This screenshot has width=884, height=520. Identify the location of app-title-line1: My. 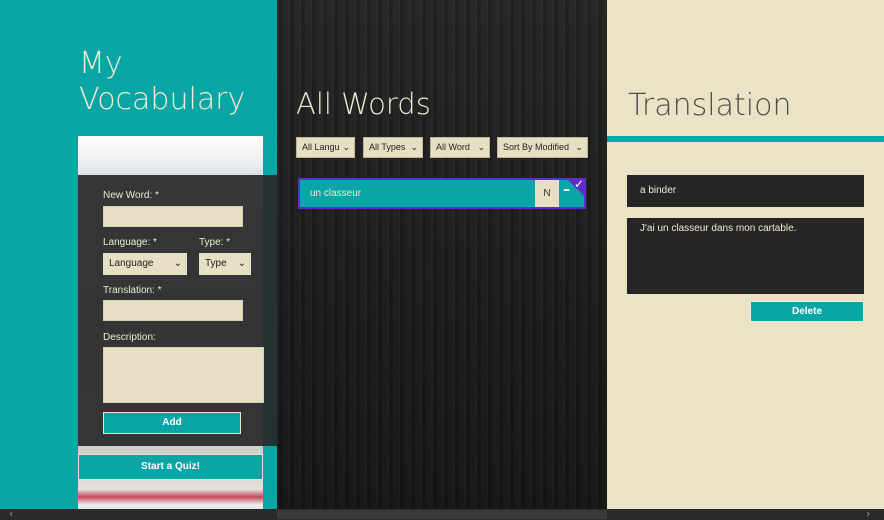
(101, 63).